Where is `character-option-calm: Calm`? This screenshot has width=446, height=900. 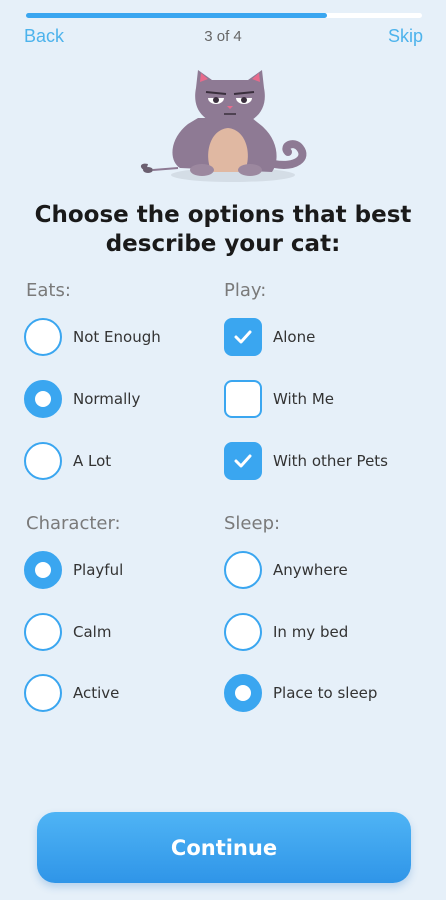 character-option-calm: Calm is located at coordinates (67, 632).